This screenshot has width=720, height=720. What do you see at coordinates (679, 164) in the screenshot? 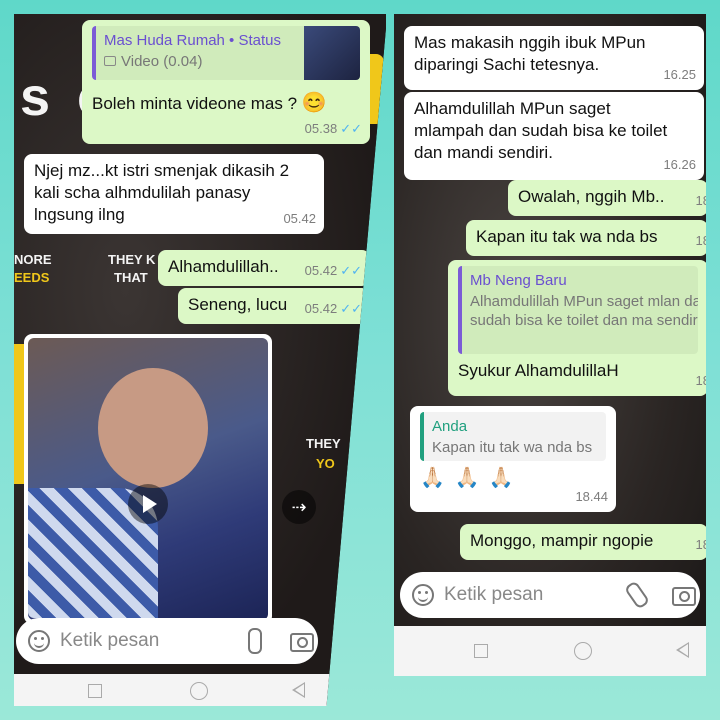
I see `message-time: 16.26` at bounding box center [679, 164].